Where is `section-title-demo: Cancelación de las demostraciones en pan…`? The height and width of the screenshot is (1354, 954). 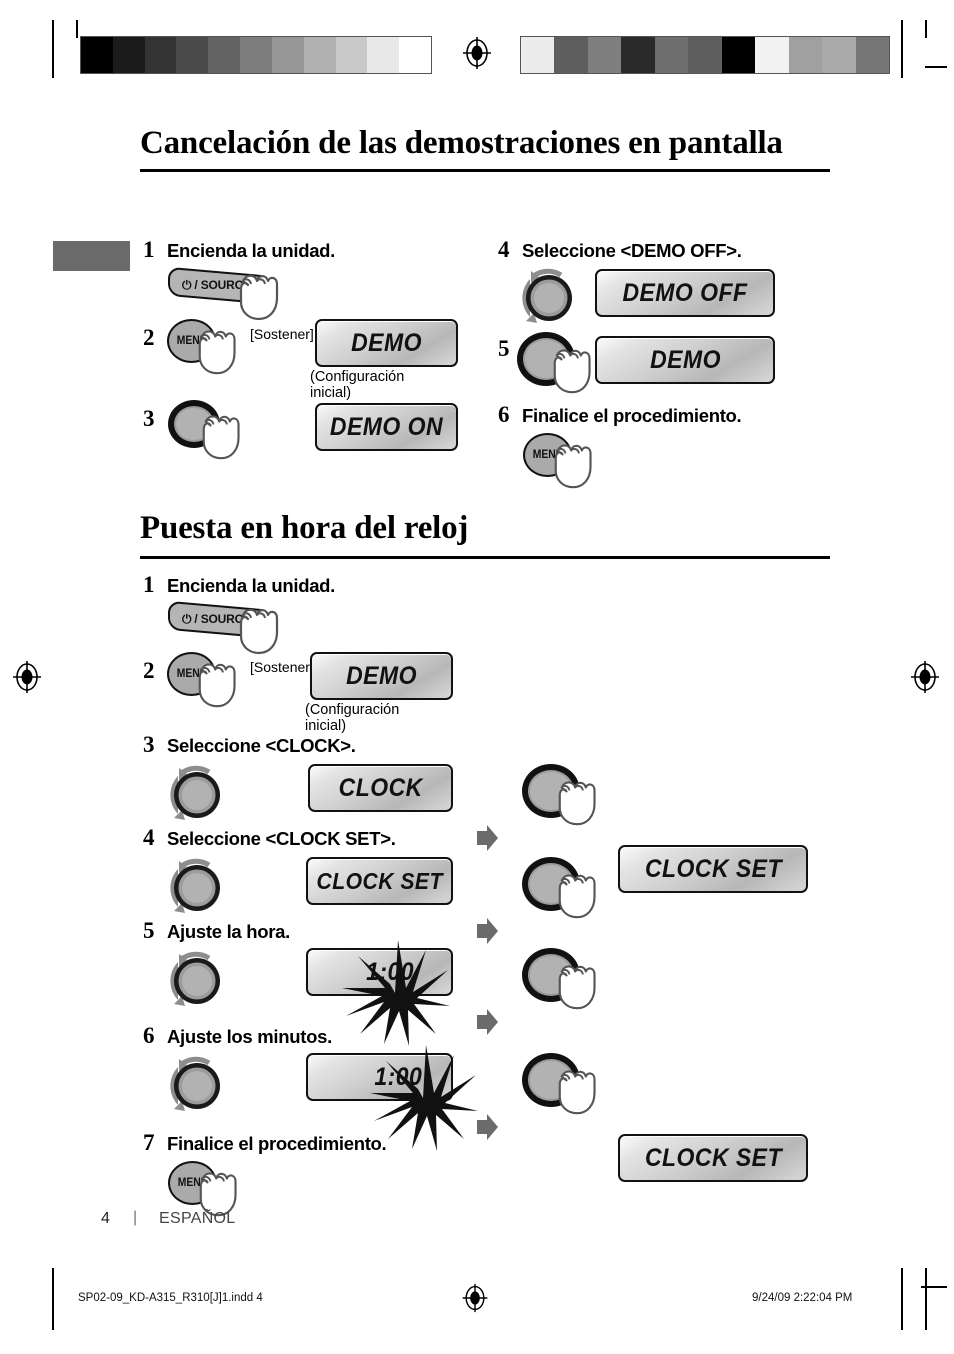
section-title-demo: Cancelación de las demostraciones en pan… is located at coordinates (461, 143).